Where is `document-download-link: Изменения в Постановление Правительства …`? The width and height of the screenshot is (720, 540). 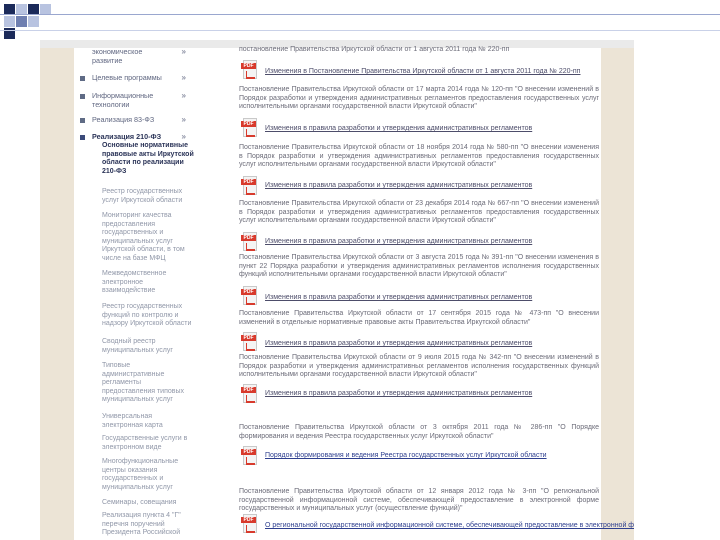
document-download-link: Изменения в Постановление Правительства … is located at coordinates (422, 72).